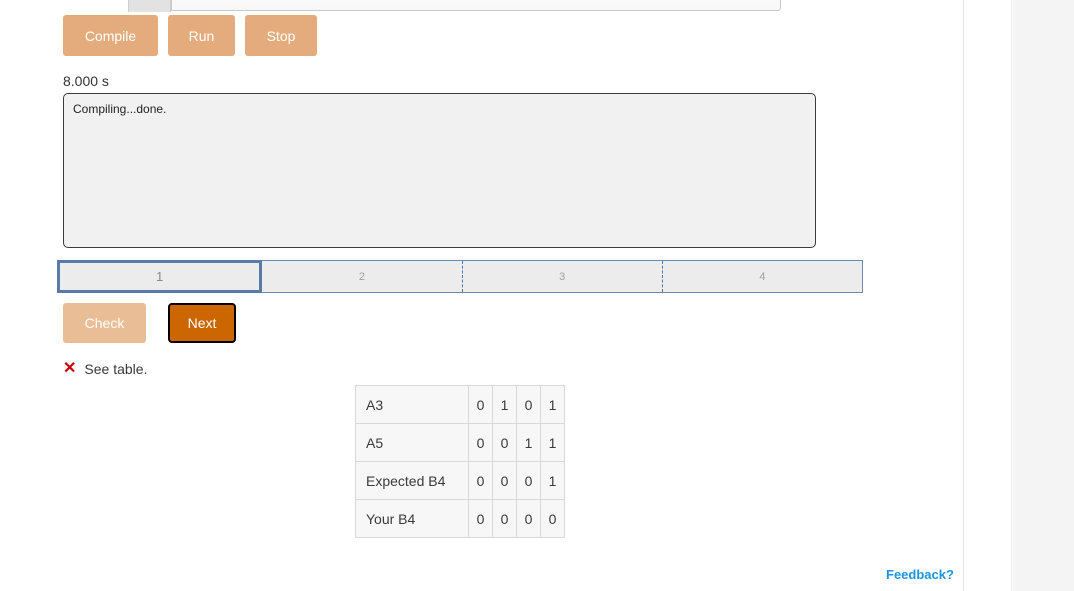  Describe the element at coordinates (362, 276) in the screenshot. I see `step-segment-2: 2` at that location.